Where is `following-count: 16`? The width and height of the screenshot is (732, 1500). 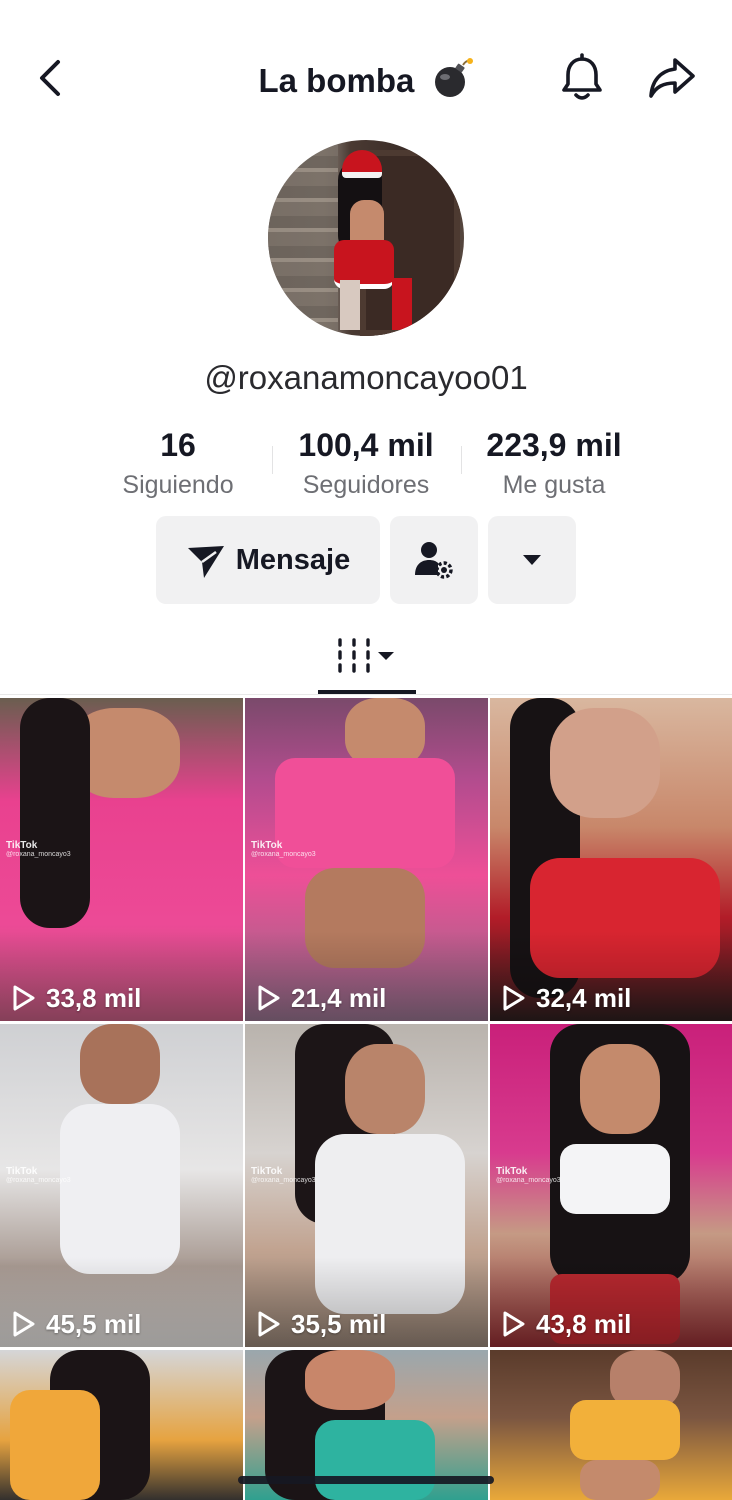 following-count: 16 is located at coordinates (178, 445).